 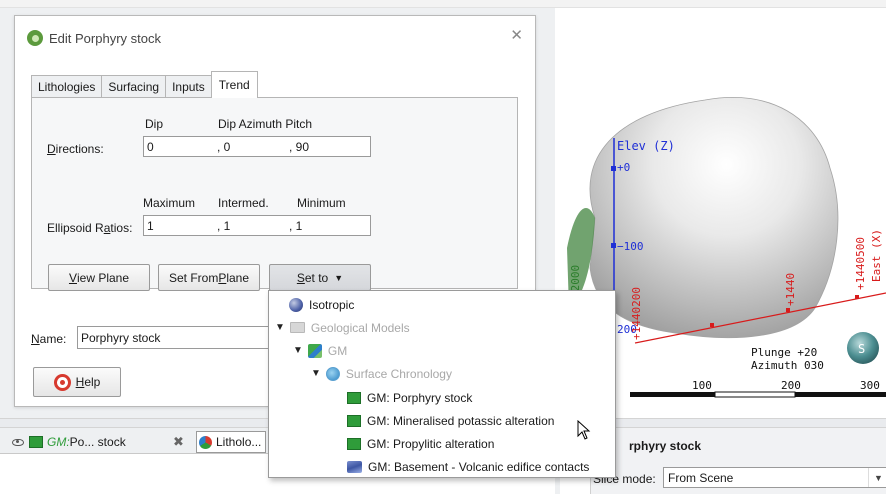 What do you see at coordinates (296, 304) in the screenshot?
I see `globe-icon` at bounding box center [296, 304].